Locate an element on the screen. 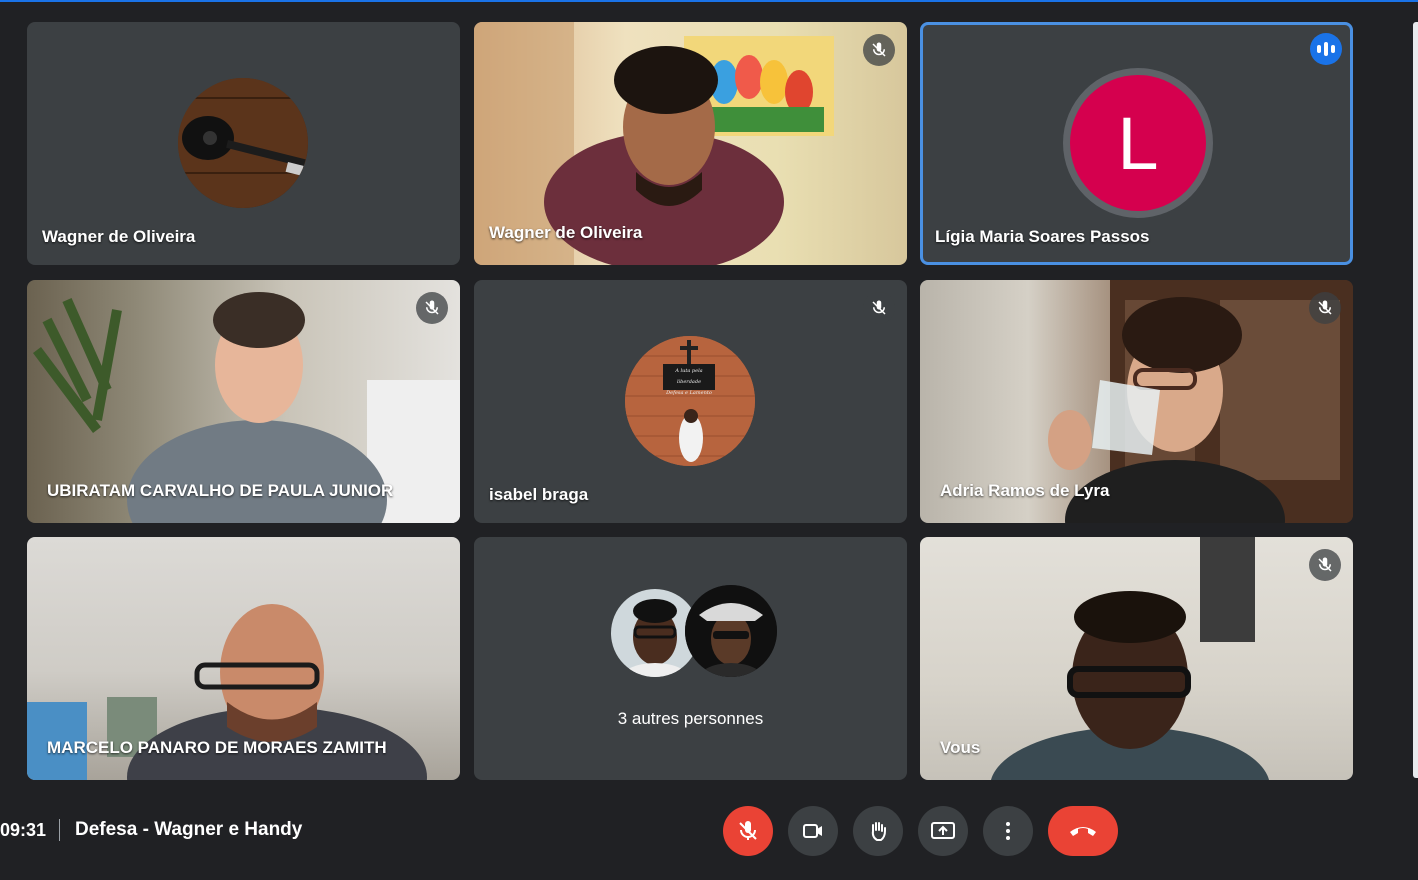 This screenshot has height=880, width=1418. leave-call-button is located at coordinates (1083, 831).